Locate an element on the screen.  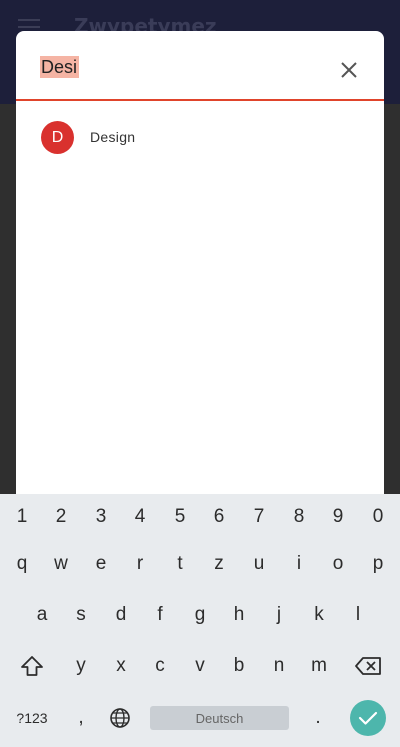
key-1: 1 is located at coordinates (22, 517).